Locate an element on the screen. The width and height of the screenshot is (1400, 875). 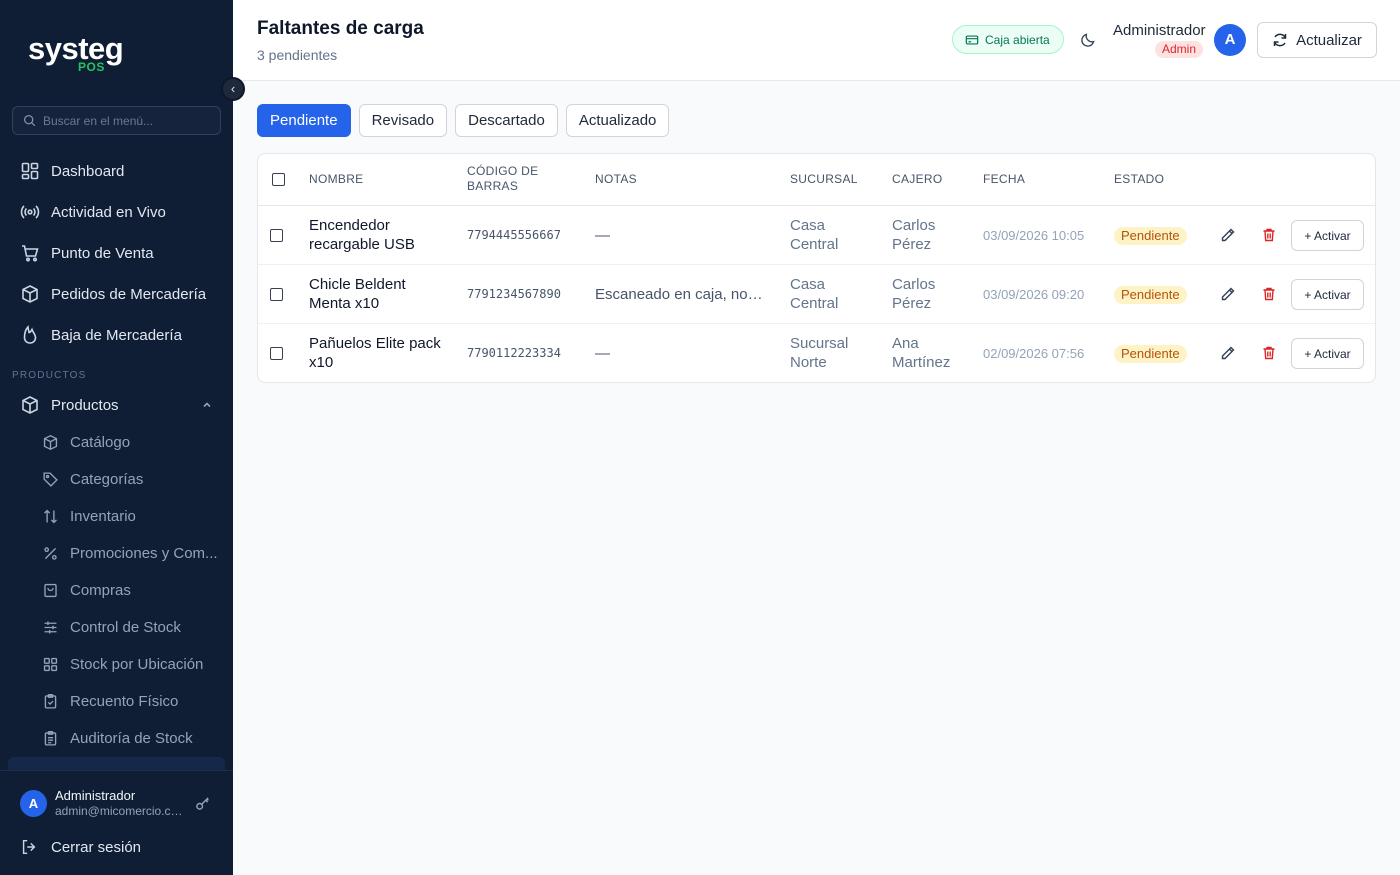
brand-sub: POS is located at coordinates (91, 67).